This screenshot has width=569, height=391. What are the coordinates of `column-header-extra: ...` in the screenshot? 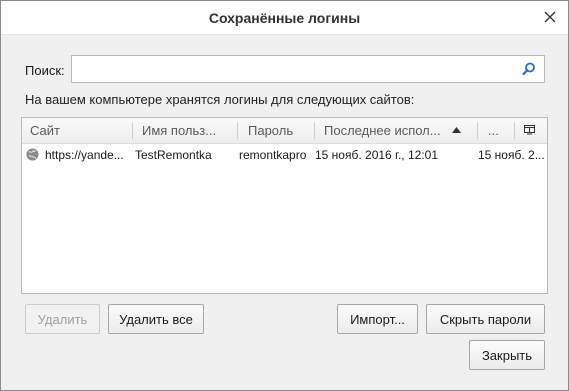 It's located at (496, 130).